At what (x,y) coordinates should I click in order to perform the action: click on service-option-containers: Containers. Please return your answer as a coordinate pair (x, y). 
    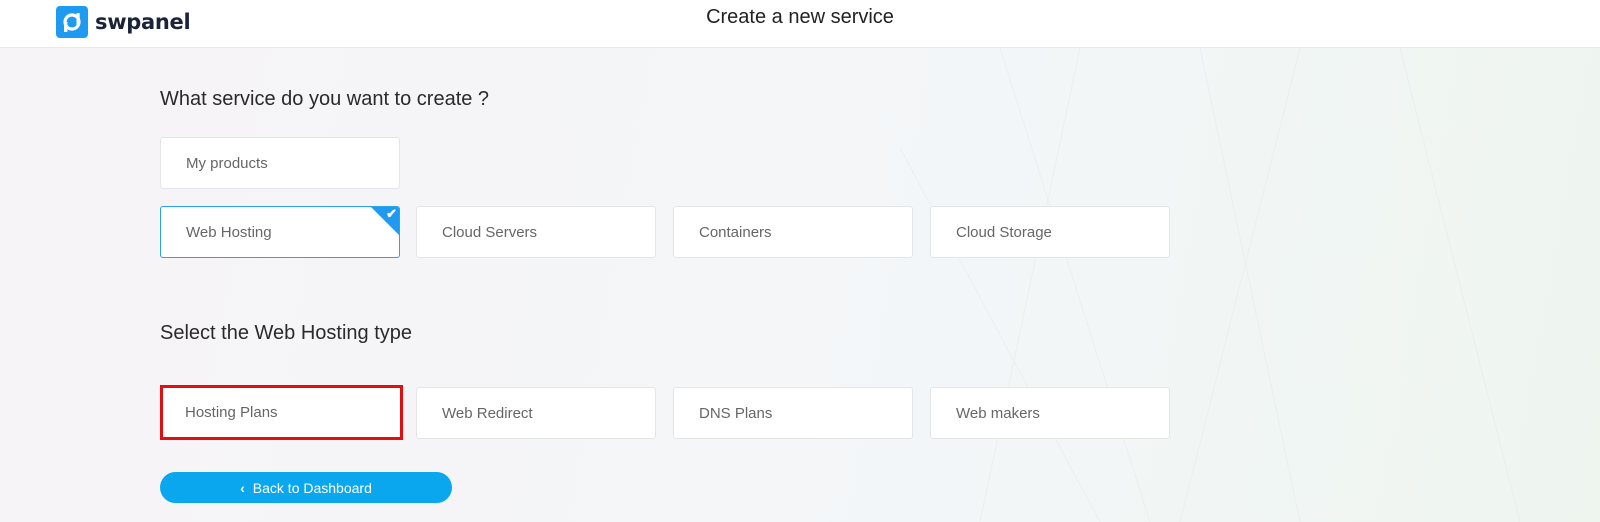
    Looking at the image, I should click on (793, 232).